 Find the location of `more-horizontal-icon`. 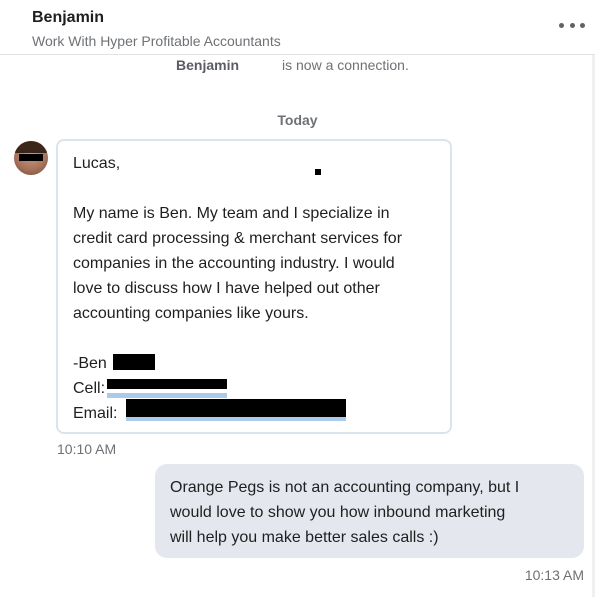

more-horizontal-icon is located at coordinates (561, 25).